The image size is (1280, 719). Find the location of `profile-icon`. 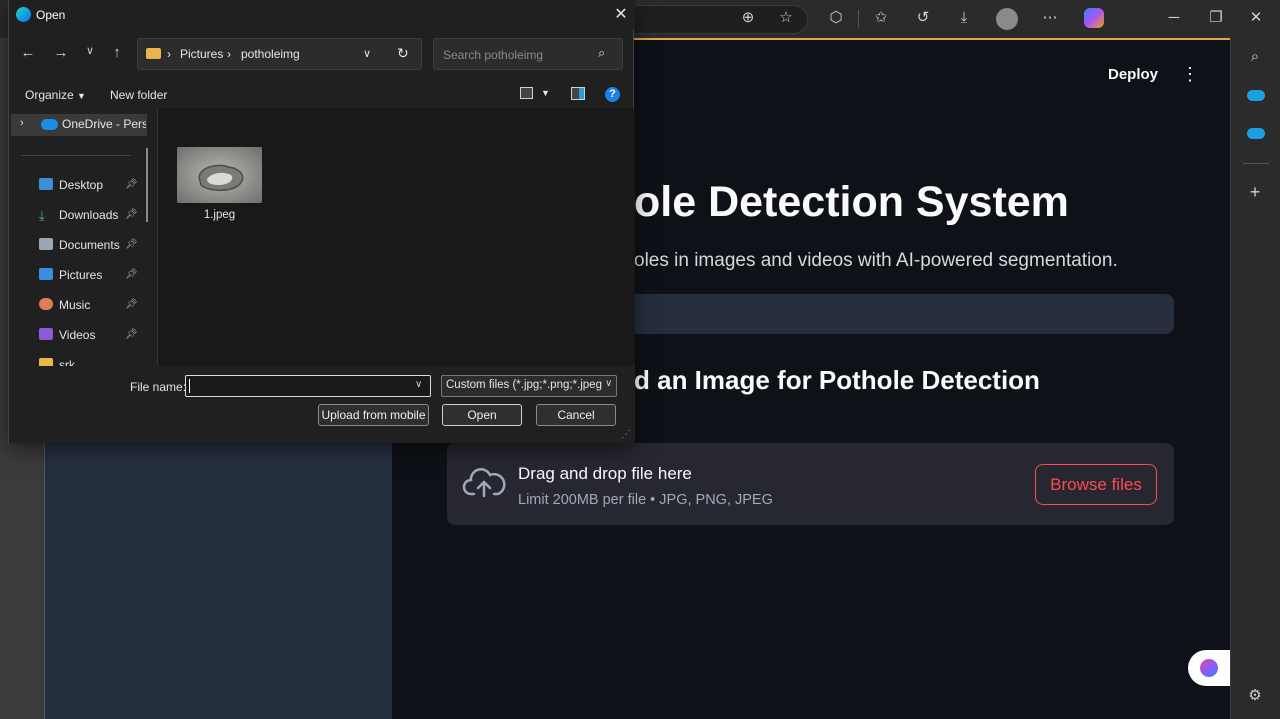

profile-icon is located at coordinates (1007, 19).